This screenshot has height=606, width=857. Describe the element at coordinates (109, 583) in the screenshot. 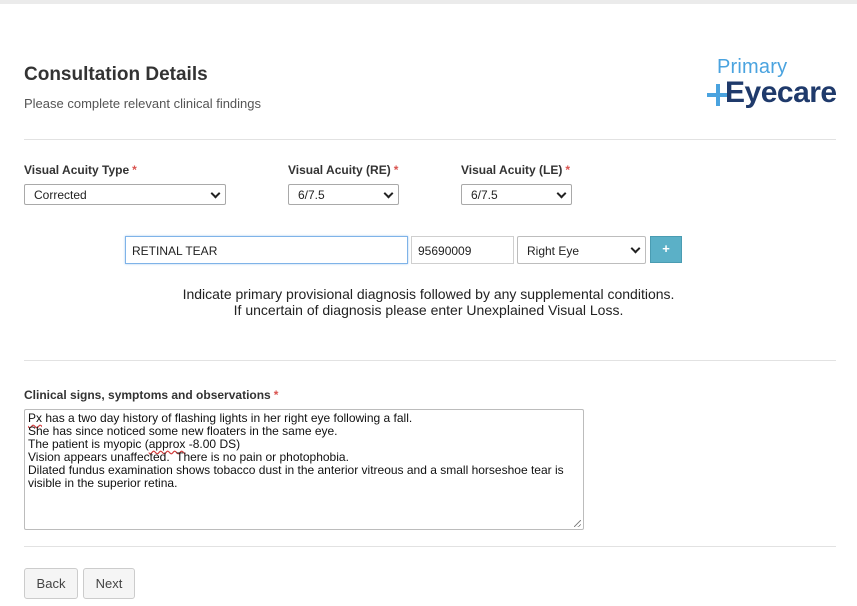

I see `next-button: Next` at that location.